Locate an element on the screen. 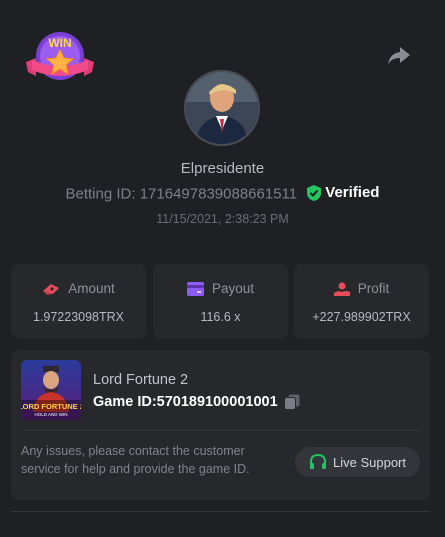  stat-card-payout: Payout 116.6 x is located at coordinates (220, 301).